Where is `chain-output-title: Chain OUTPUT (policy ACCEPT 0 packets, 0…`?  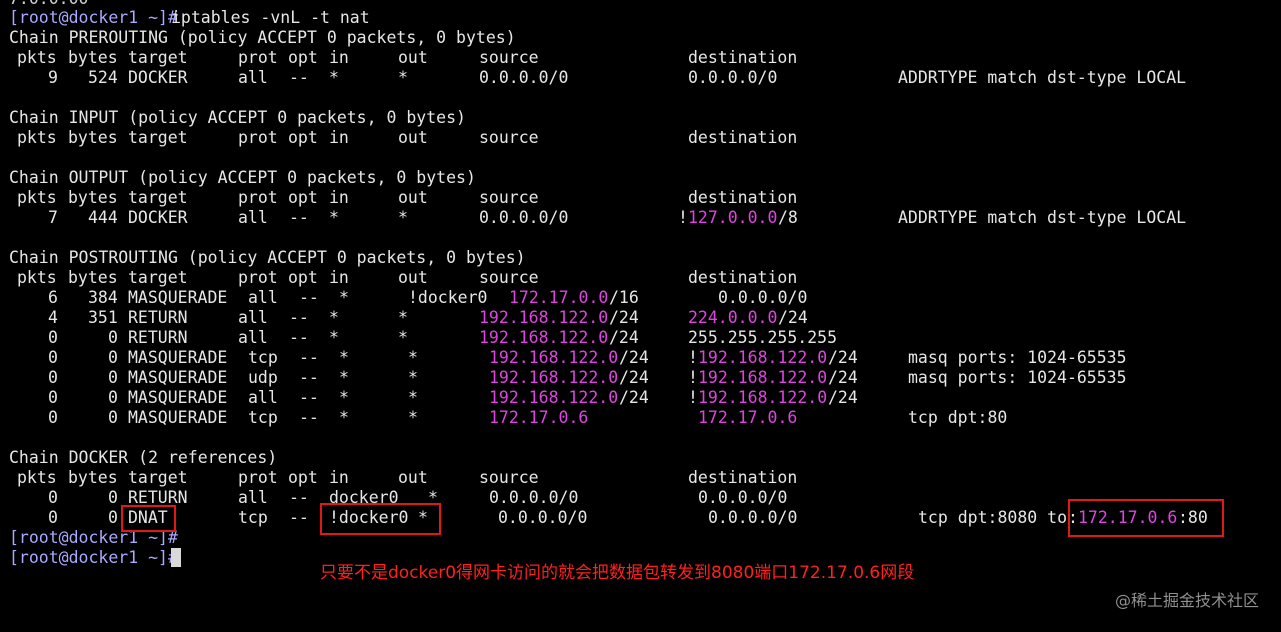
chain-output-title: Chain OUTPUT (policy ACCEPT 0 packets, 0… is located at coordinates (242, 178).